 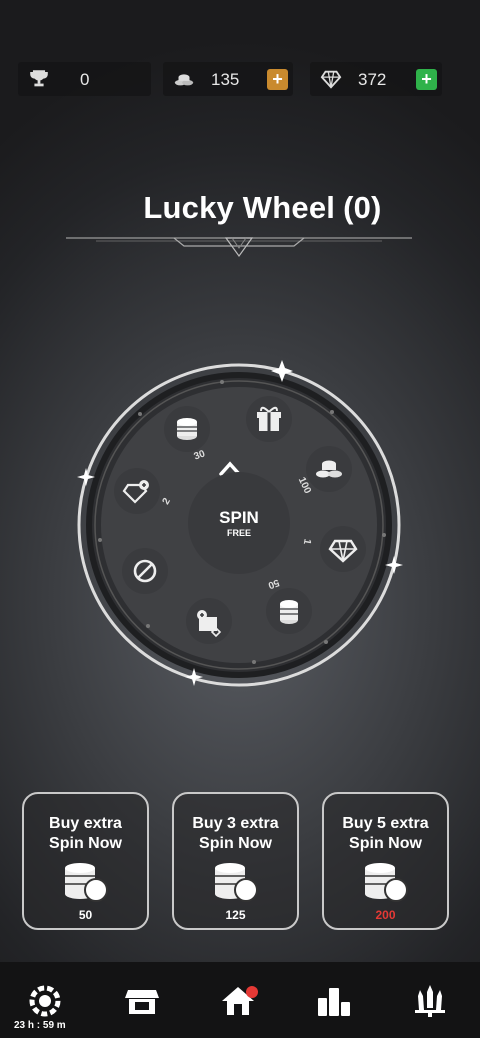 I want to click on spin-button: SPIN FREE, so click(x=239, y=523).